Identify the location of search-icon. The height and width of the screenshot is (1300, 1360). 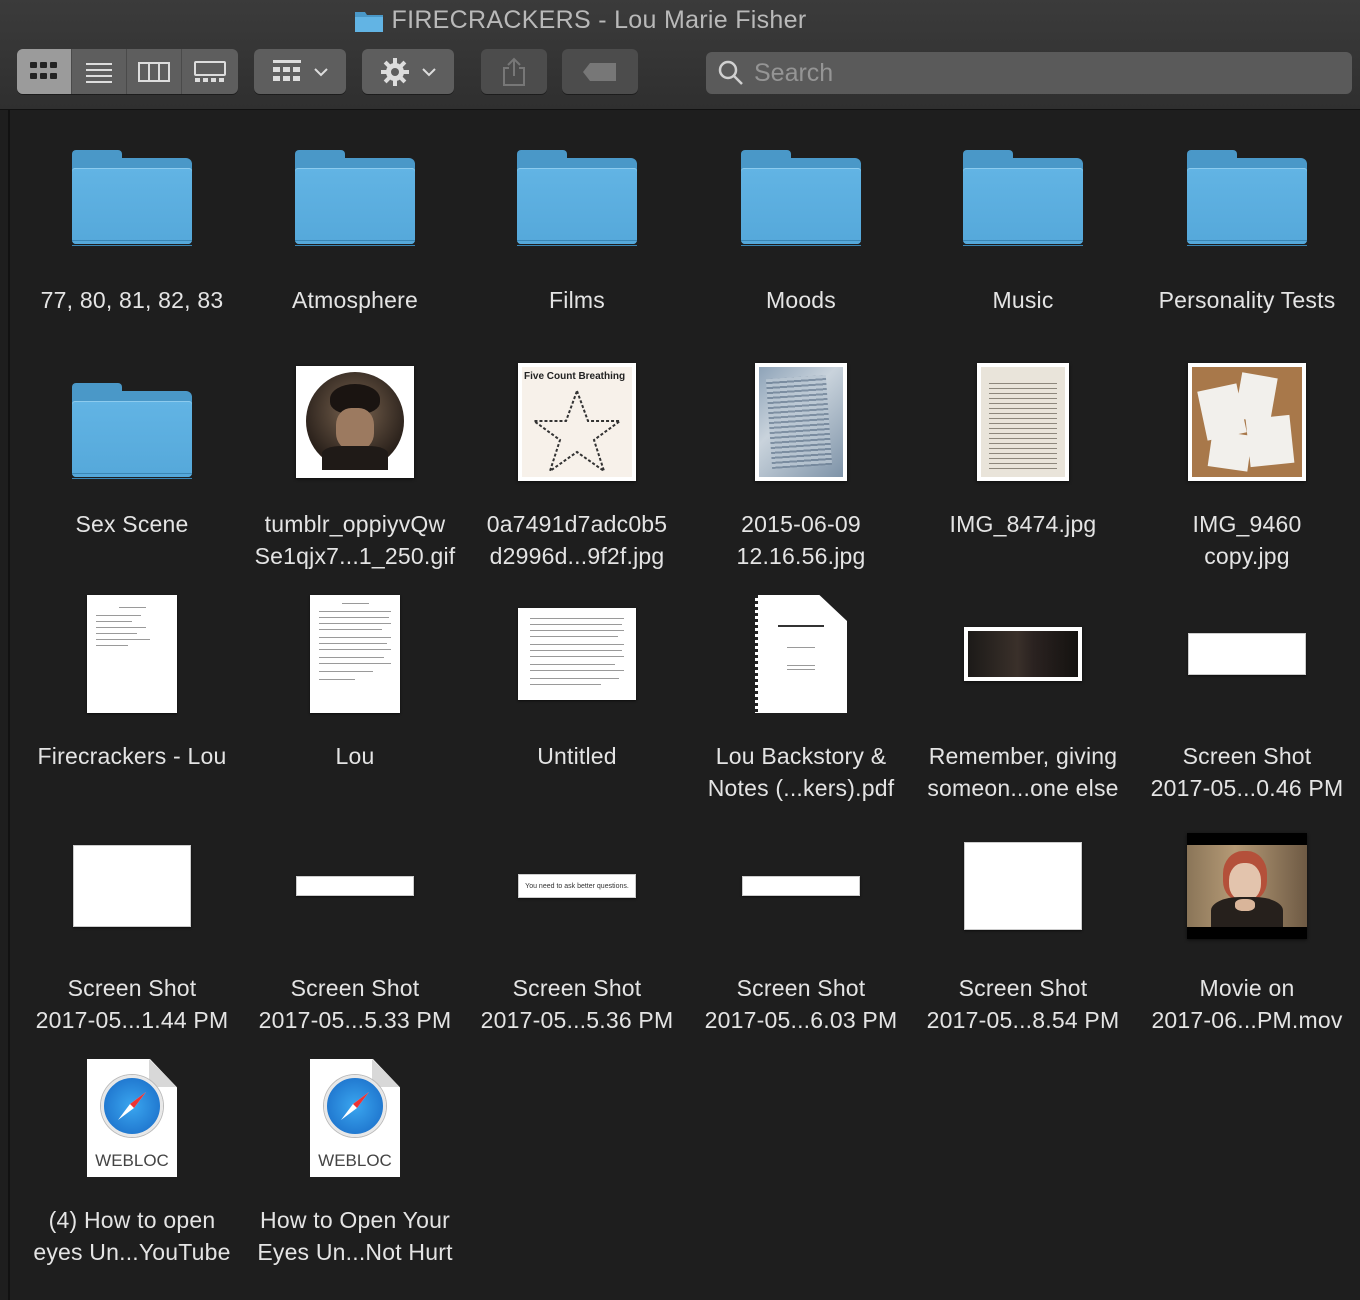
(730, 72).